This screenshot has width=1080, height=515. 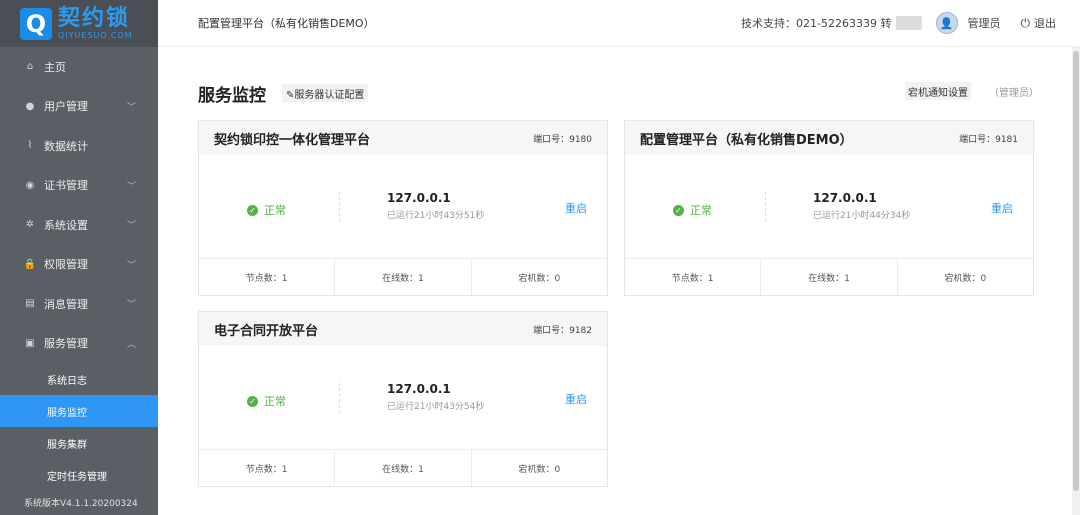 I want to click on admin-label: 管理员, so click(x=984, y=23).